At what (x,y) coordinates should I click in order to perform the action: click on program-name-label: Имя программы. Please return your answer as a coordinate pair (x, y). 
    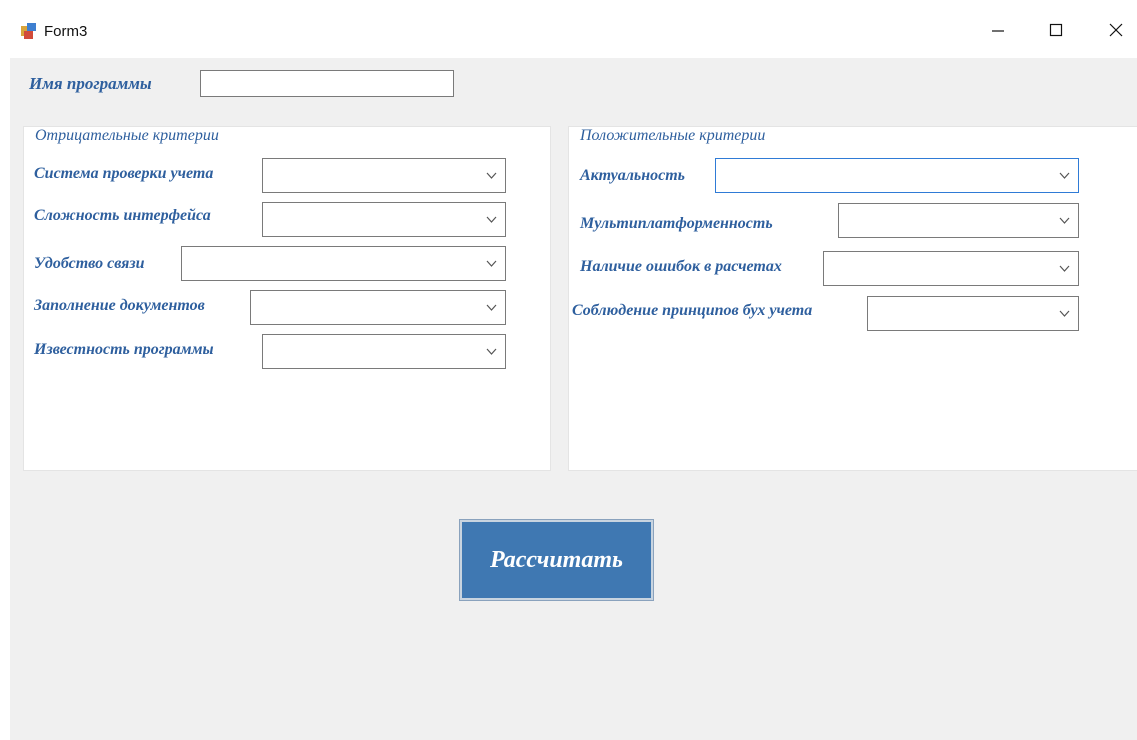
    Looking at the image, I should click on (90, 83).